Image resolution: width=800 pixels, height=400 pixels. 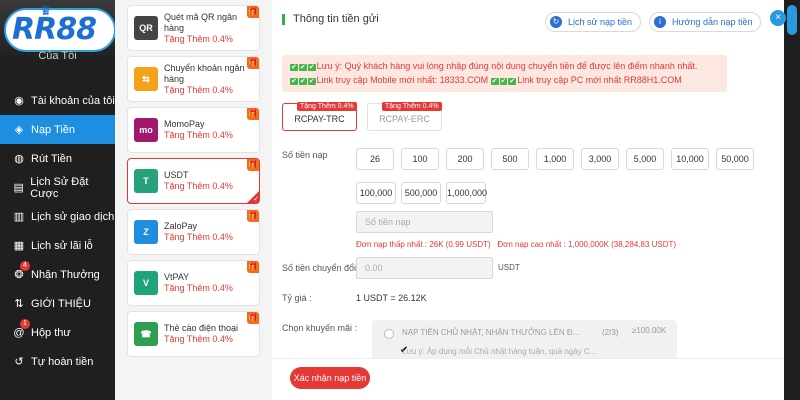 I want to click on amount-preset-button: 50,000, so click(x=735, y=159).